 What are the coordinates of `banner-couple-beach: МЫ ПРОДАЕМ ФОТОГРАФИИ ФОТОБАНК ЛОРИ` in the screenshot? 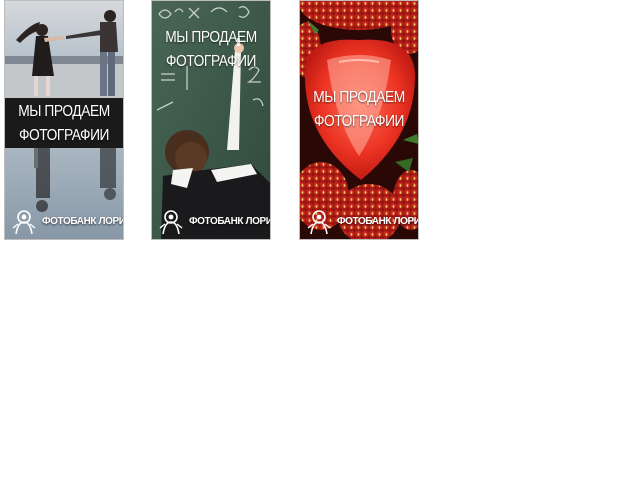 It's located at (64, 120).